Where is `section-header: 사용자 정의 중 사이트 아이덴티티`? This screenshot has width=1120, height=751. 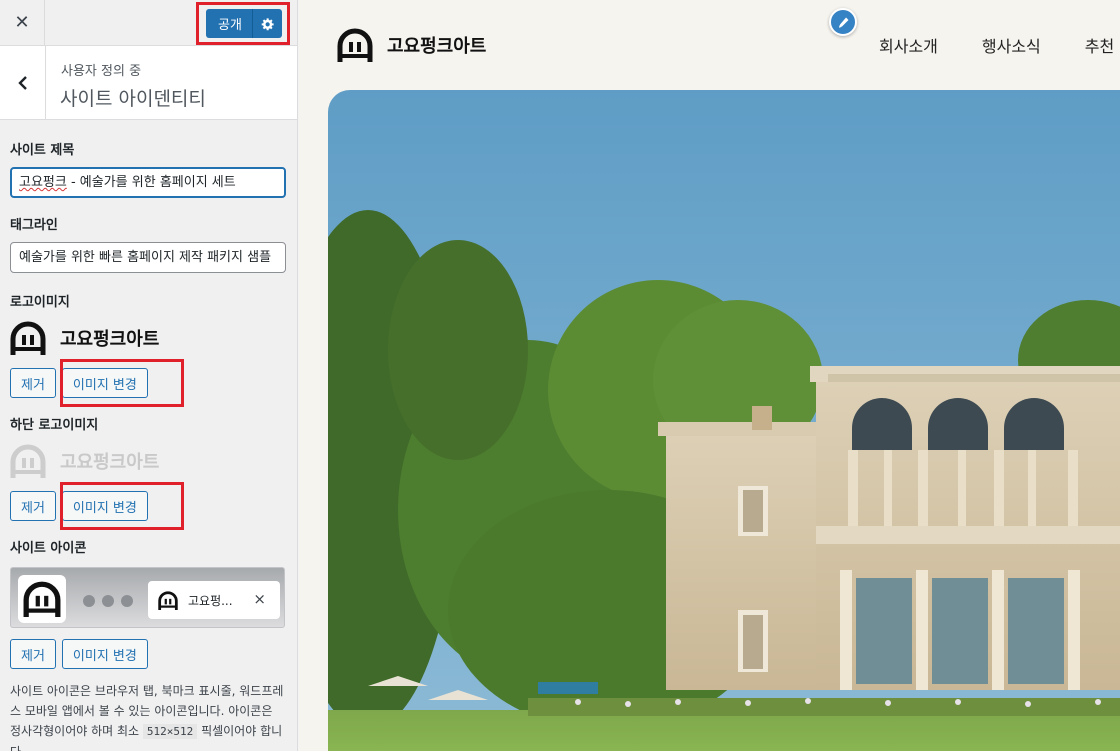
section-header: 사용자 정의 중 사이트 아이덴티티 is located at coordinates (148, 83).